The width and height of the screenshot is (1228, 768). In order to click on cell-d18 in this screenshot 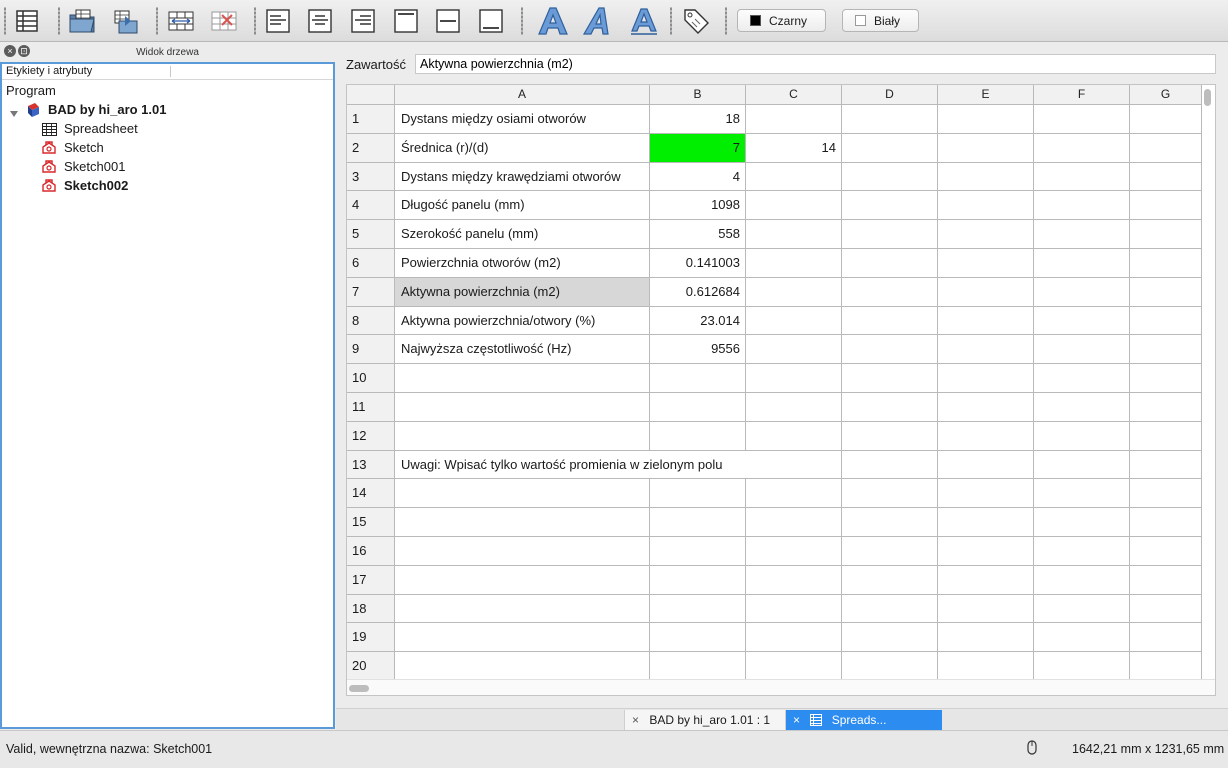, I will do `click(890, 609)`.